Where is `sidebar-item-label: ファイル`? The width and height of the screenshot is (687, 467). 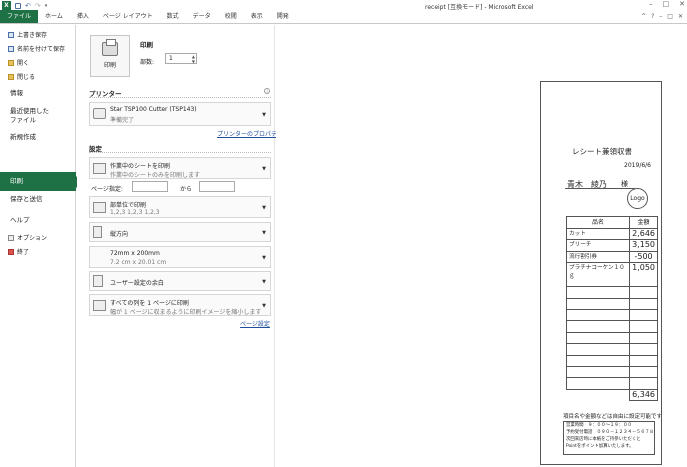
sidebar-item-label: ファイル is located at coordinates (23, 120).